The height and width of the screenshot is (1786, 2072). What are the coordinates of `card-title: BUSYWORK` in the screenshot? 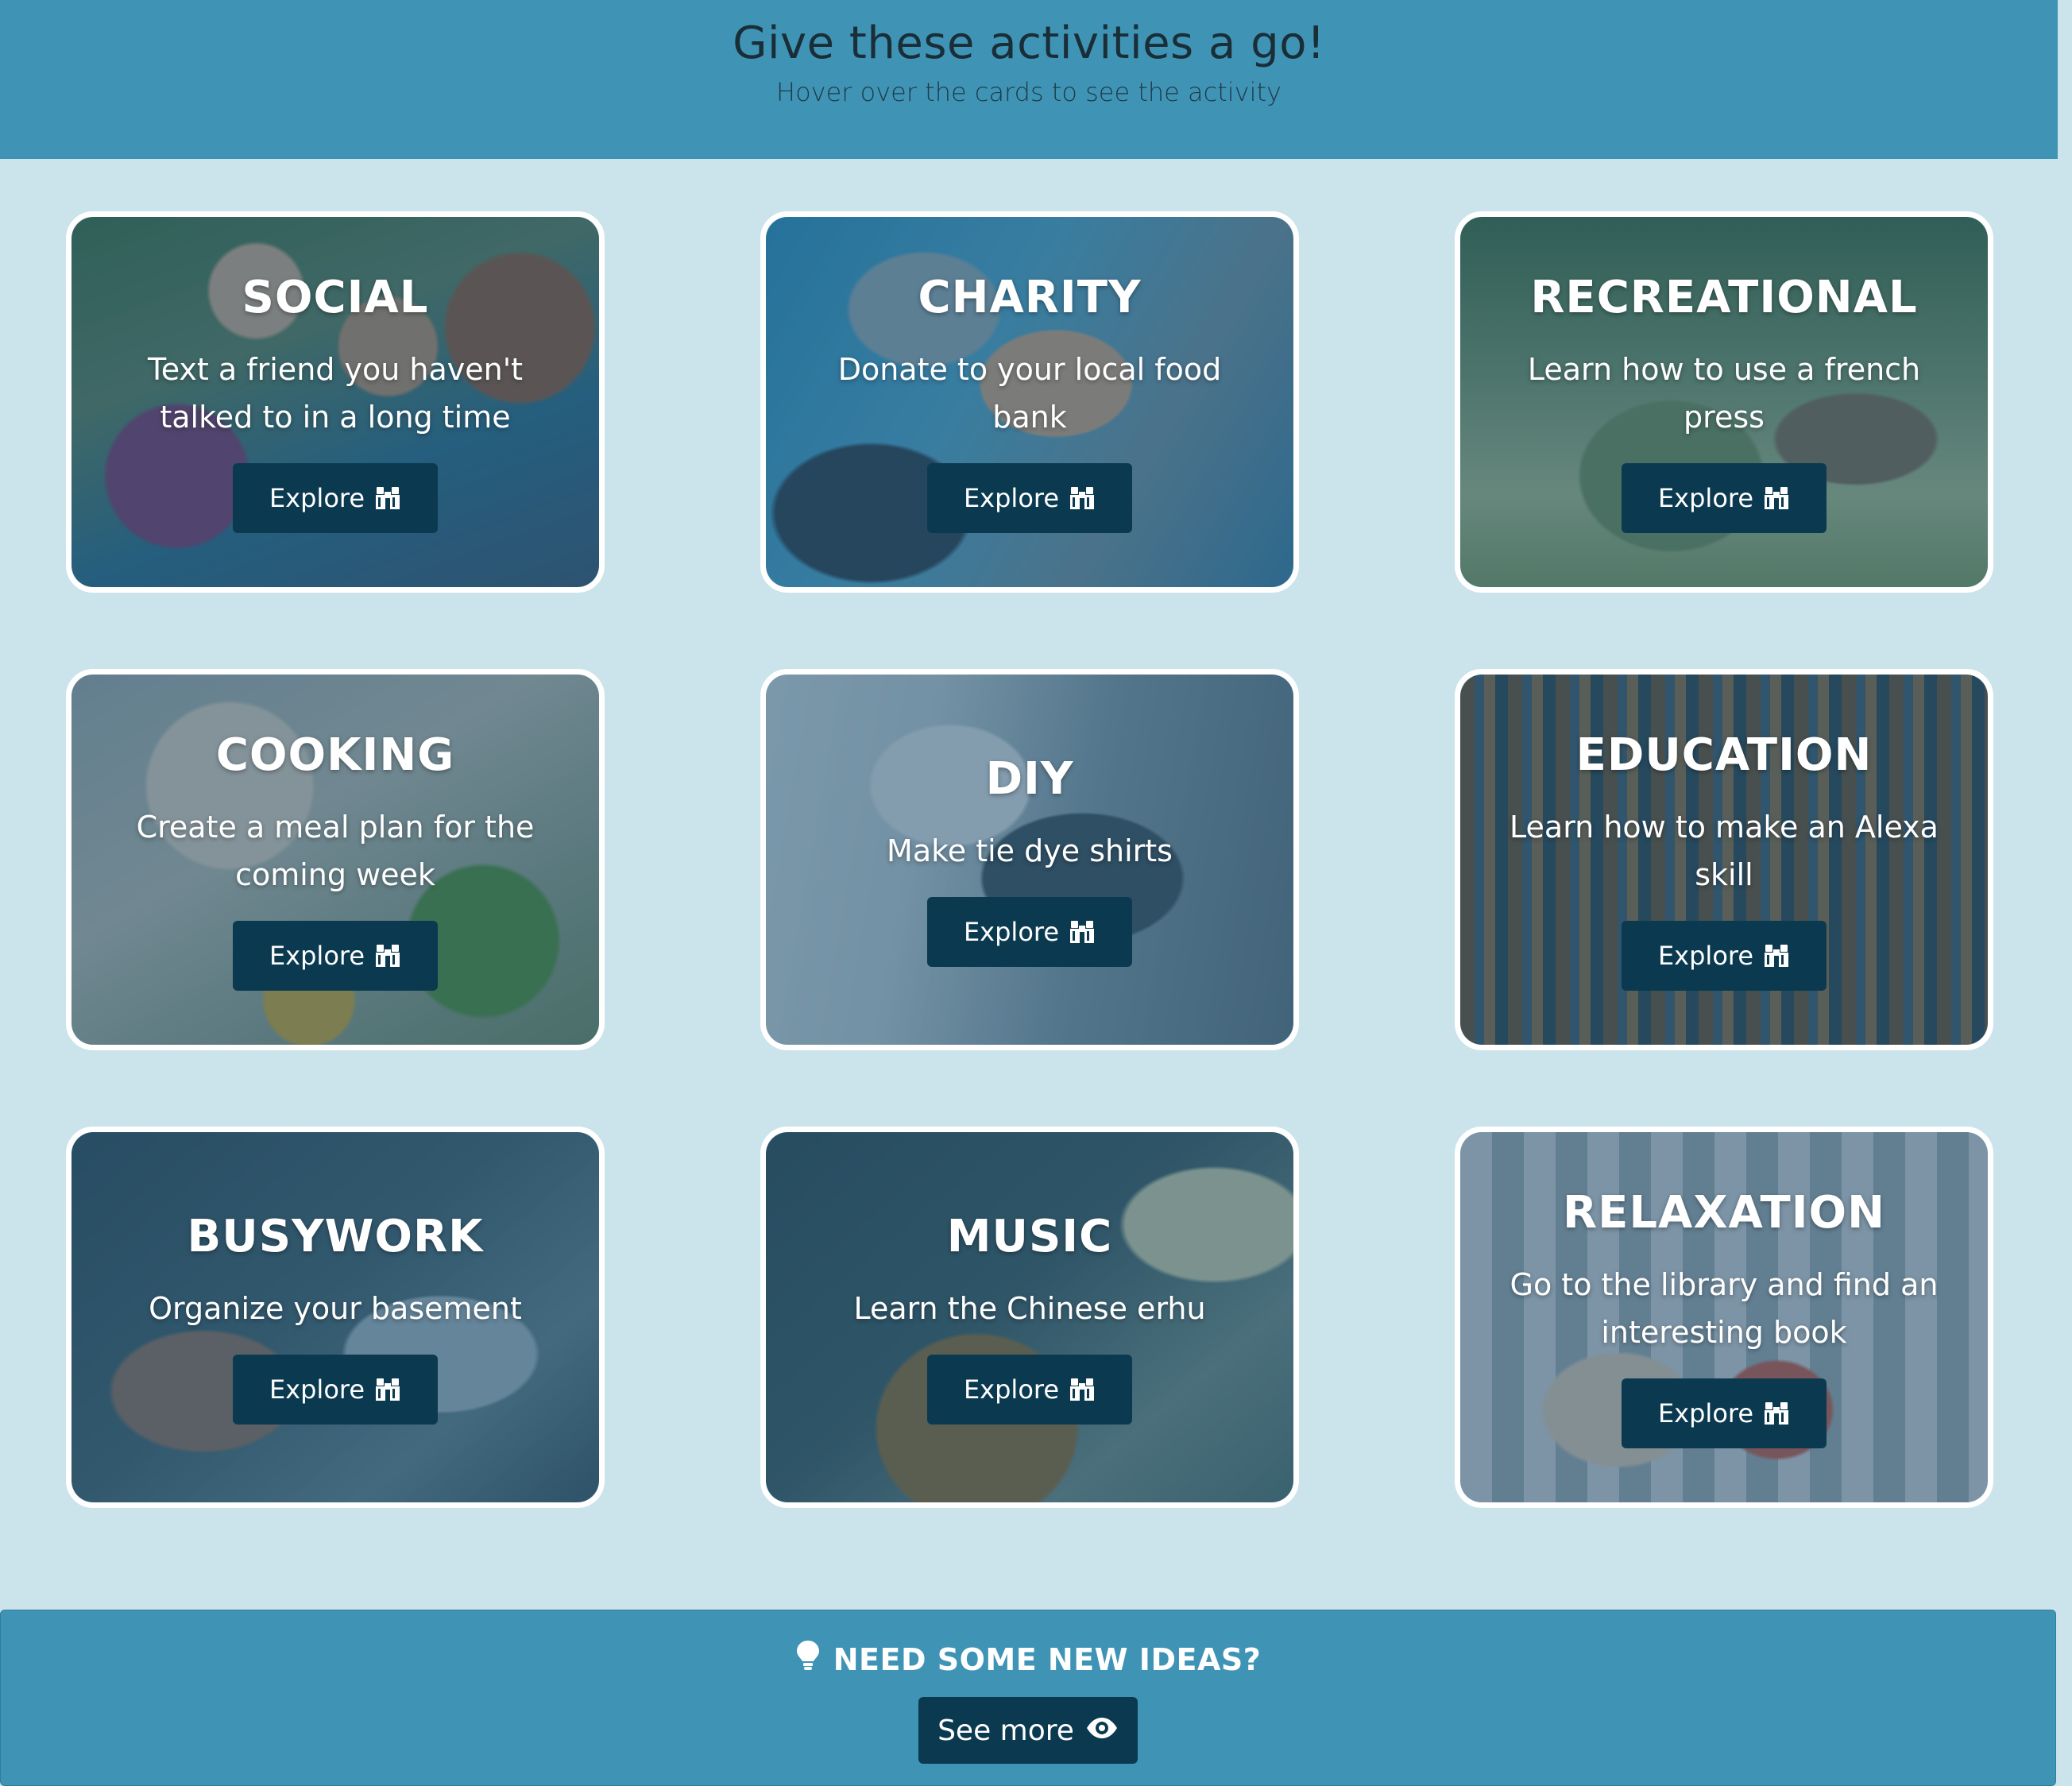 It's located at (335, 1236).